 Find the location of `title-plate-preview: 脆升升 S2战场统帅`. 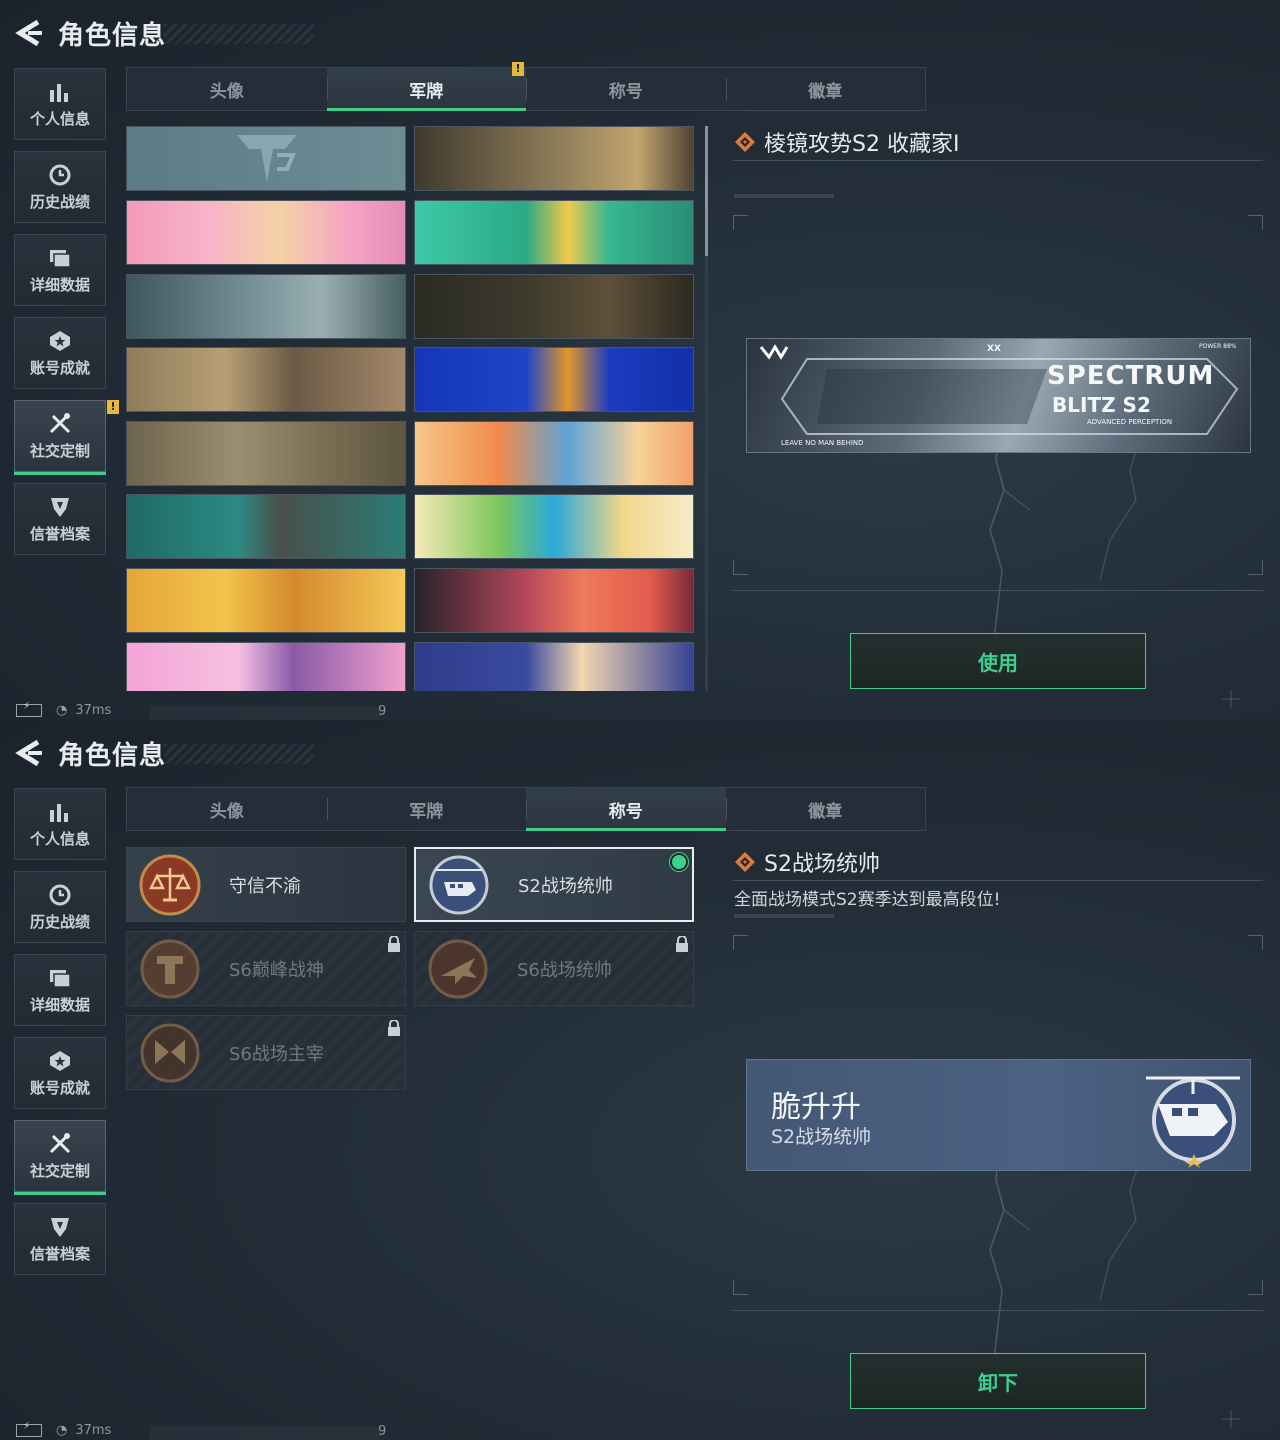

title-plate-preview: 脆升升 S2战场统帅 is located at coordinates (998, 1115).